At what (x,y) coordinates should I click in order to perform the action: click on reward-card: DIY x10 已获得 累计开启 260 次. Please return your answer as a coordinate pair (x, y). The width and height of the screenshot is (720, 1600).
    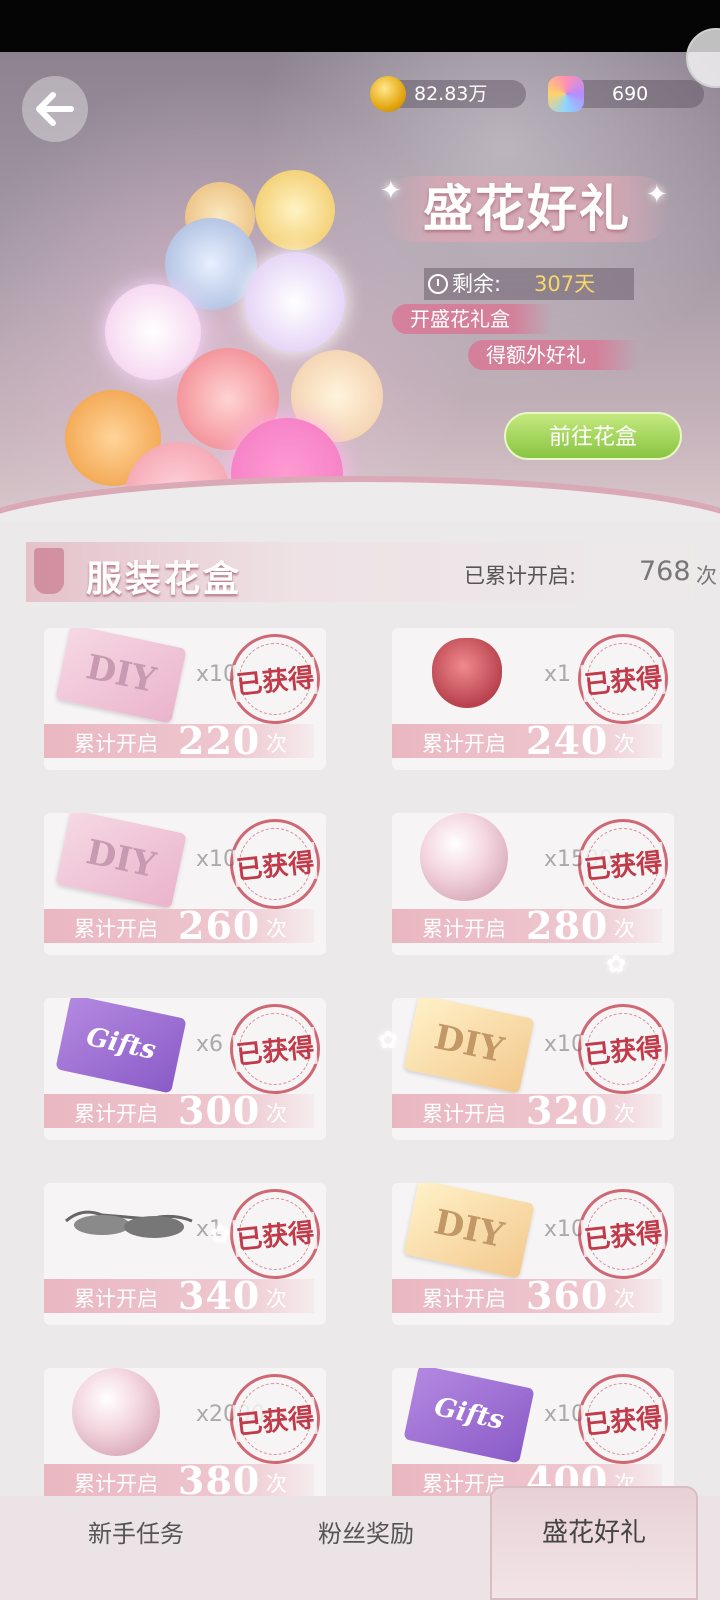
    Looking at the image, I should click on (185, 884).